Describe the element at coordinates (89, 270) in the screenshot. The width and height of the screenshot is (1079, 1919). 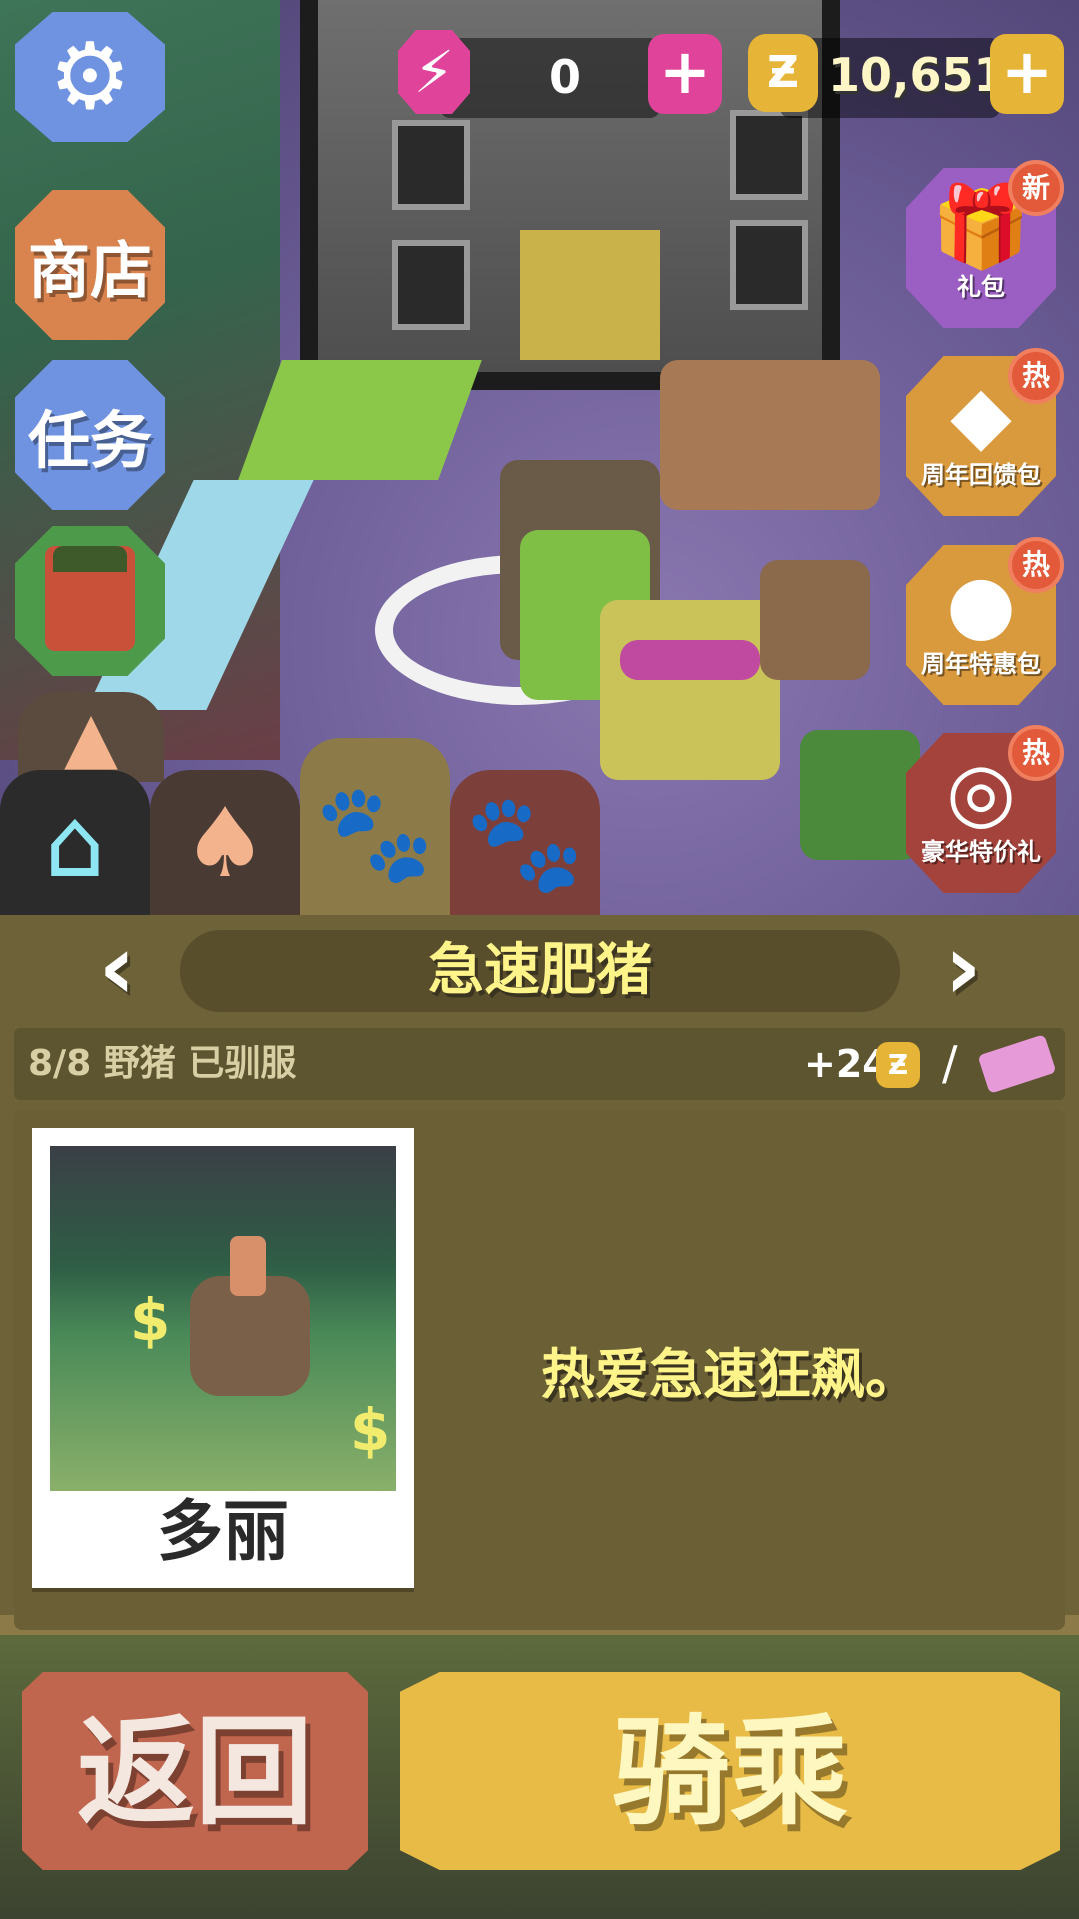
I see `shop-label: 商店` at that location.